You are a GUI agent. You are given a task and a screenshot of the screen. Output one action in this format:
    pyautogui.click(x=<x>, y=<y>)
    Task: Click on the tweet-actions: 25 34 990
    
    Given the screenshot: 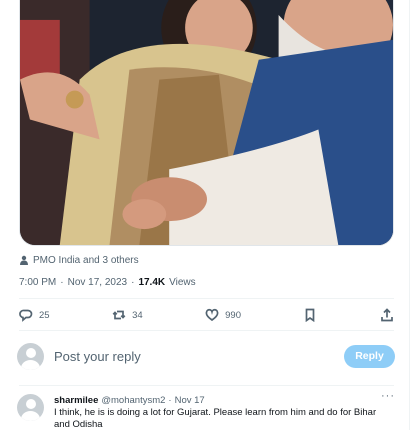 What is the action you would take?
    pyautogui.click(x=206, y=315)
    